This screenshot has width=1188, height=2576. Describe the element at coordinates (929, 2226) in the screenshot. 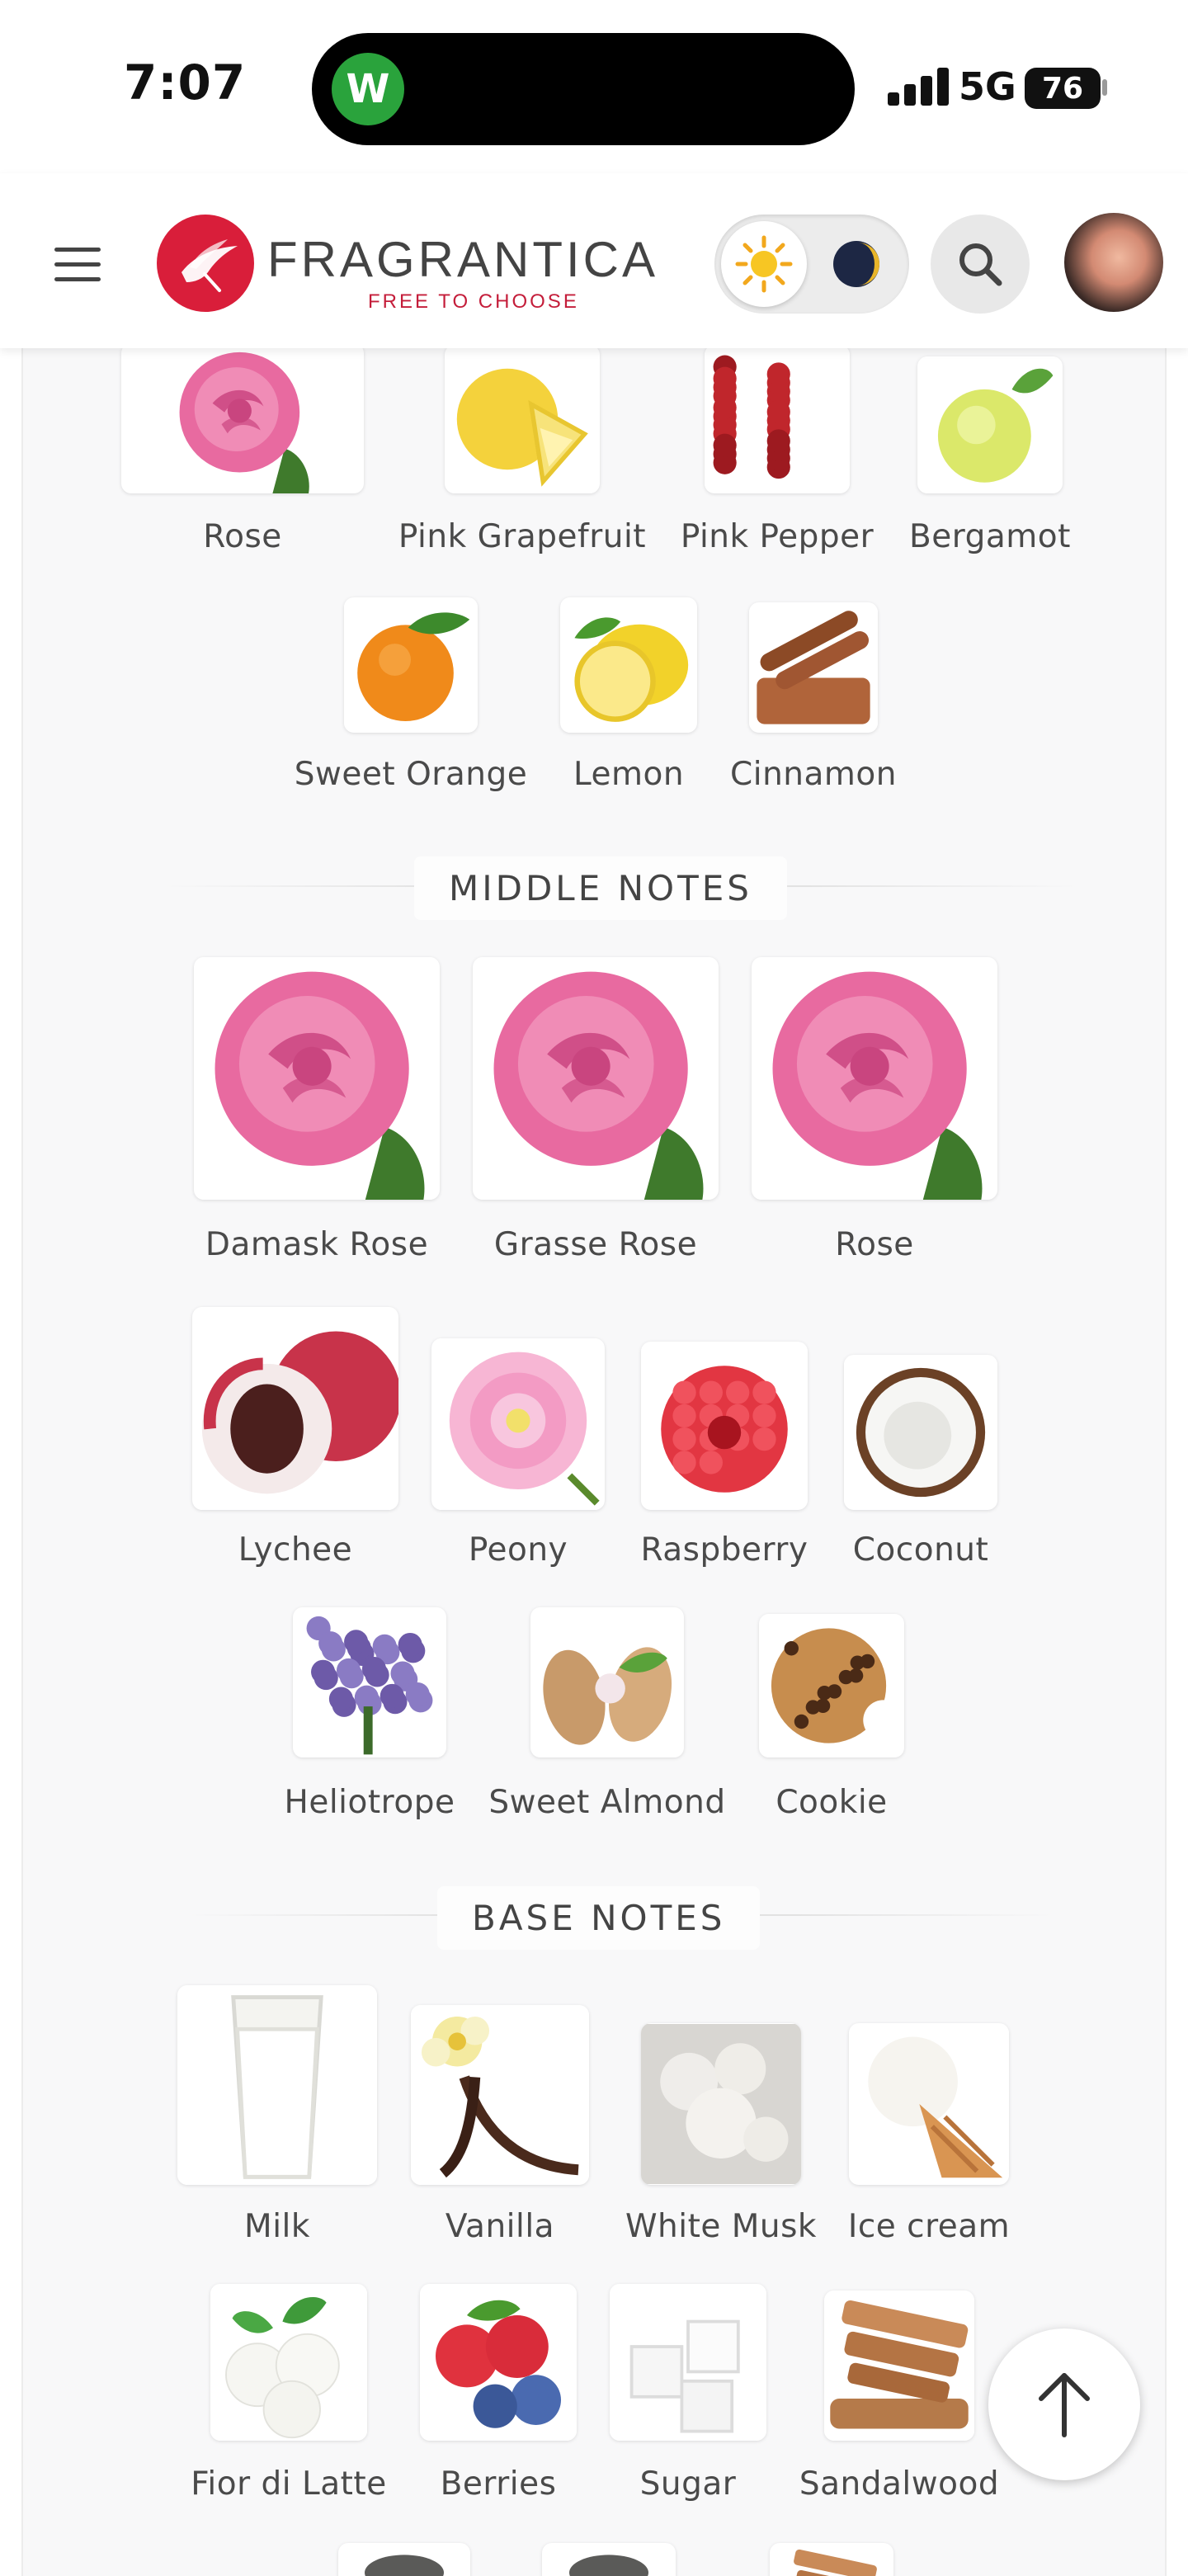

I see `note-label: Ice cream` at that location.